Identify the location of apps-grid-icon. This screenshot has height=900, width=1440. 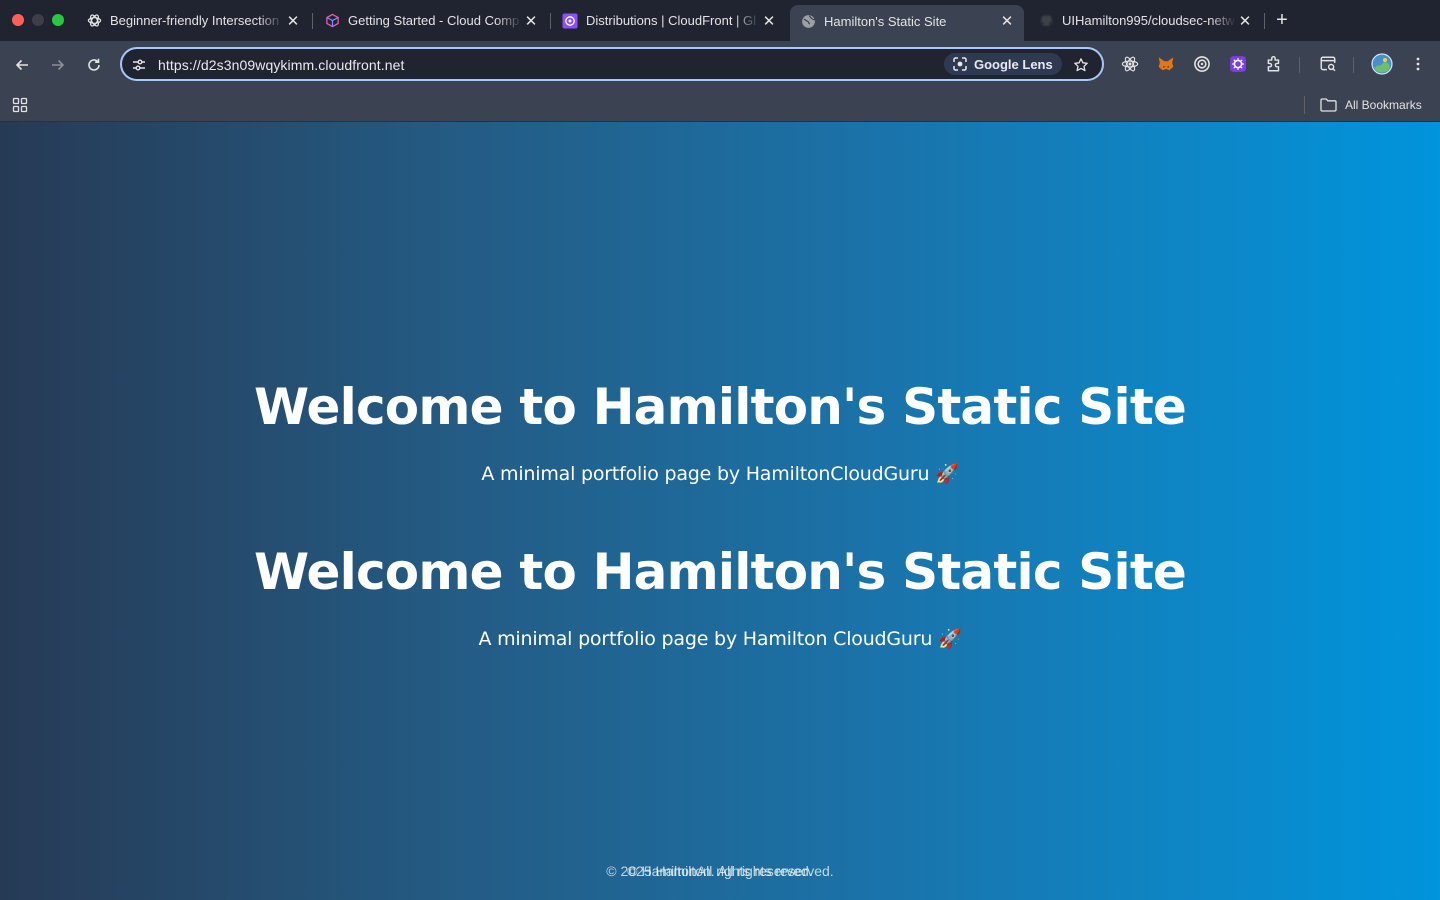
(20, 105).